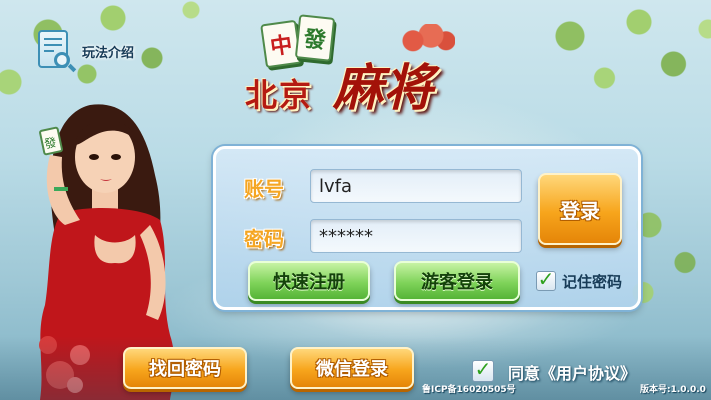 Image resolution: width=711 pixels, height=400 pixels. I want to click on recover-password-label: 找回密码, so click(185, 369).